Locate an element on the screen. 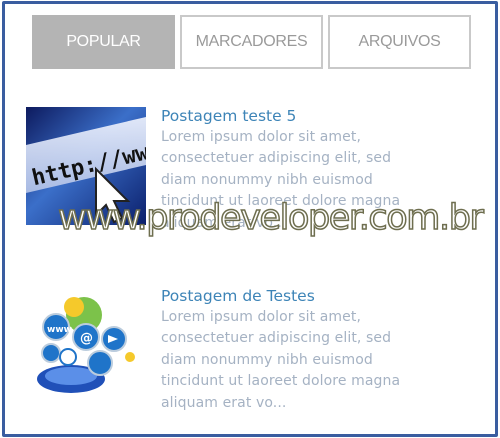 The height and width of the screenshot is (438, 500). excerpt-line: tincidunt ut laoreet dolore magna is located at coordinates (281, 381).